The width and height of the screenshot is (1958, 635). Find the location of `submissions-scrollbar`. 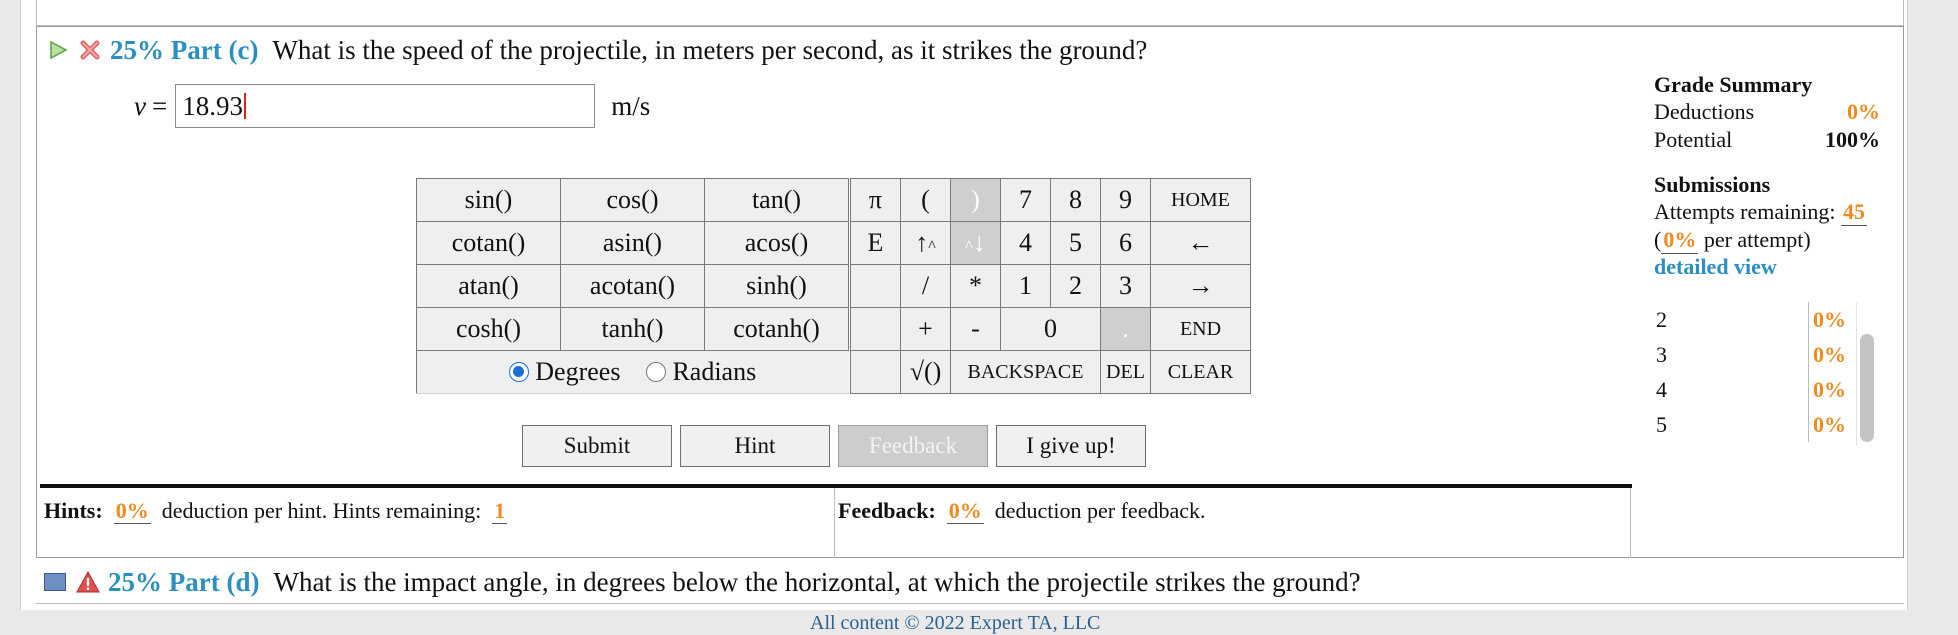

submissions-scrollbar is located at coordinates (1867, 388).